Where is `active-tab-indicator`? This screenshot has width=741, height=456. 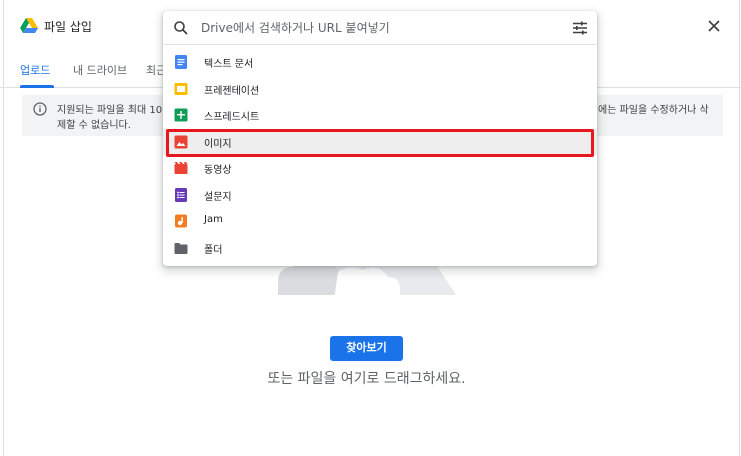
active-tab-indicator is located at coordinates (37, 86).